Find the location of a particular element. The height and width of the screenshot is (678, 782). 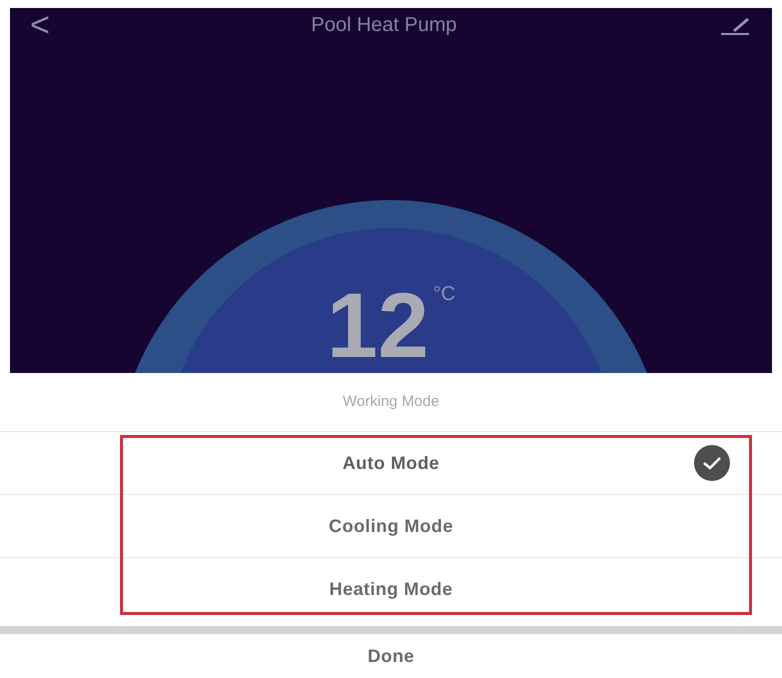

page-title: Pool Heat Pump is located at coordinates (384, 25).